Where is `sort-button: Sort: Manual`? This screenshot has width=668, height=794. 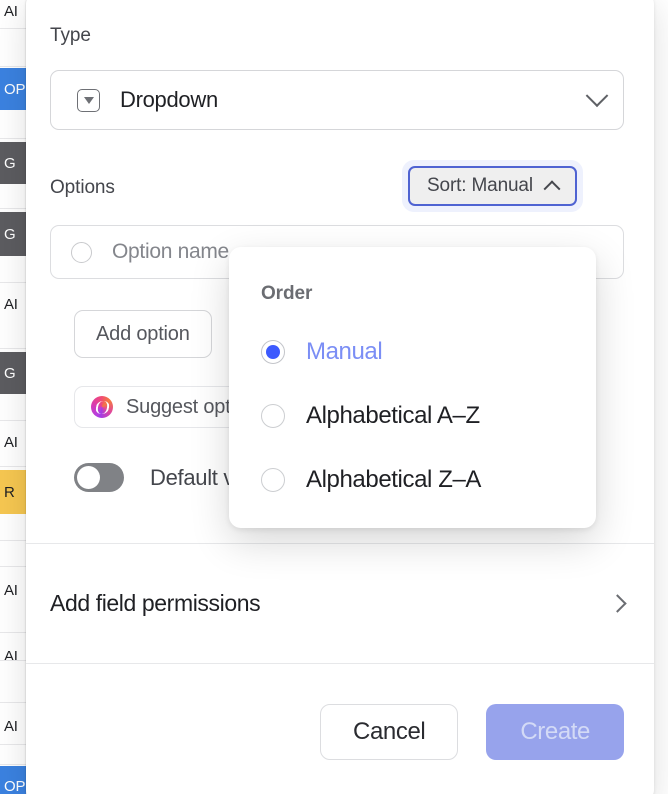
sort-button: Sort: Manual is located at coordinates (492, 186).